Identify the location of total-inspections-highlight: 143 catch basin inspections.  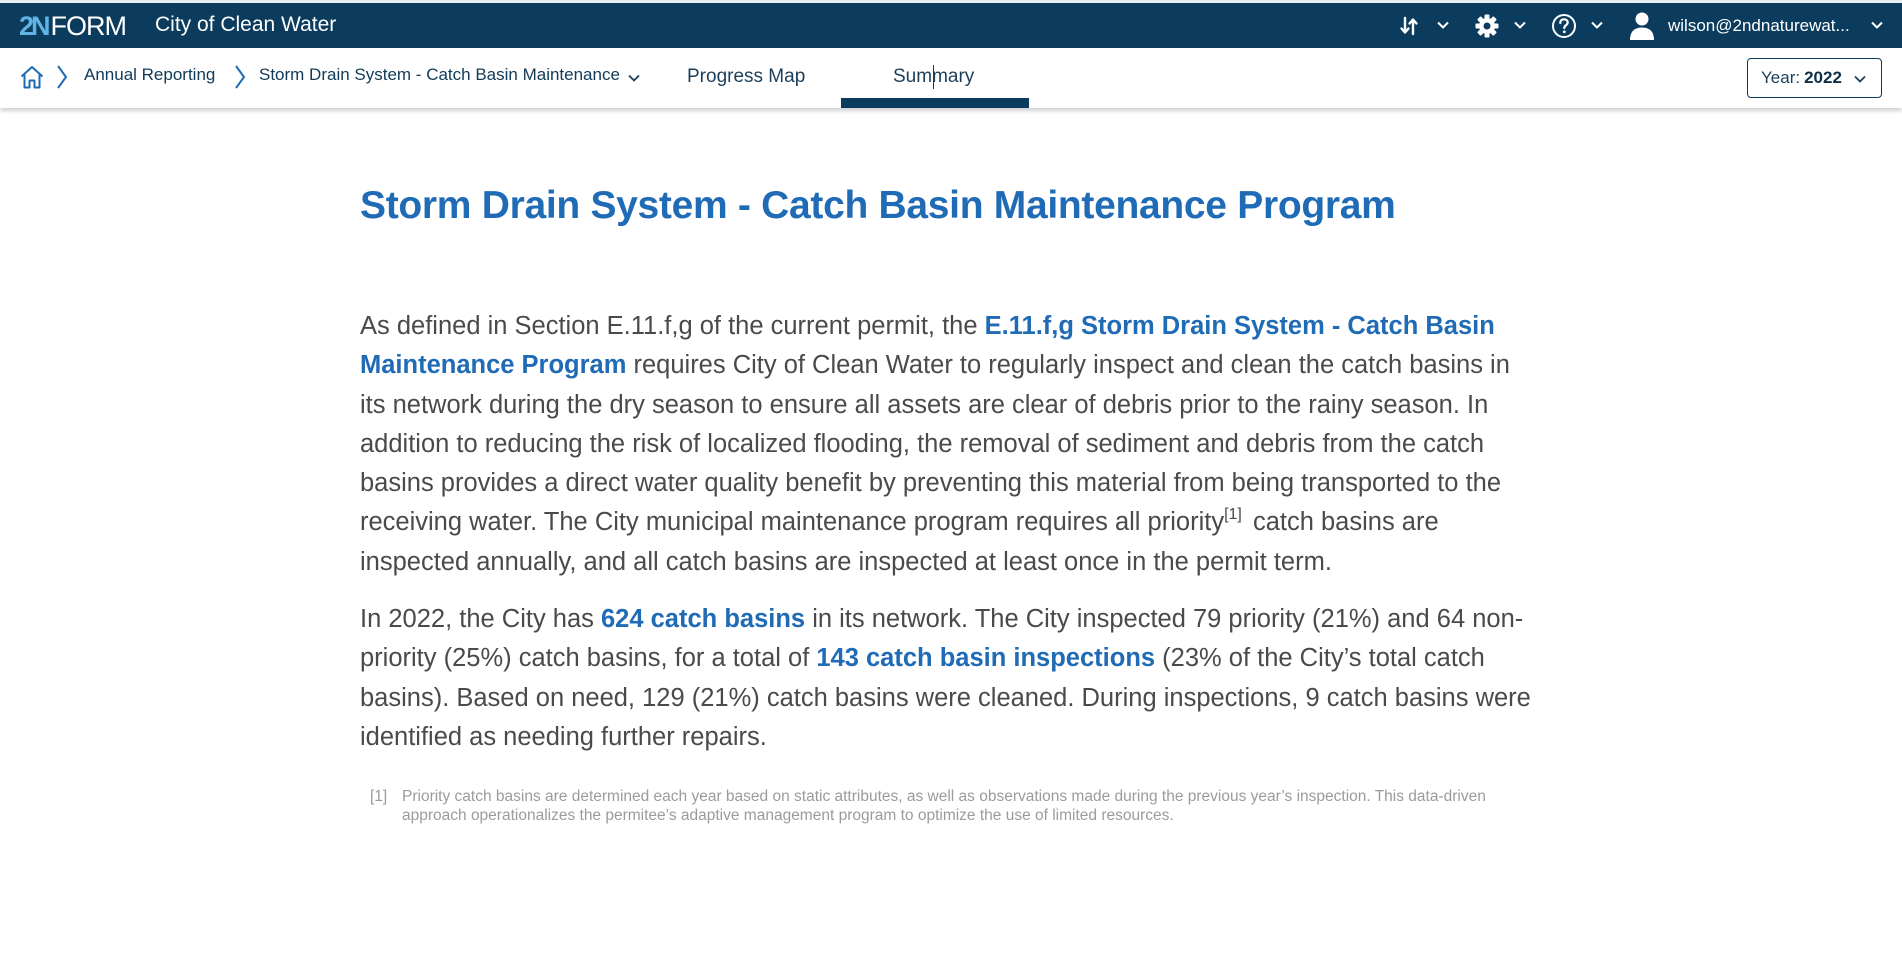
(986, 658).